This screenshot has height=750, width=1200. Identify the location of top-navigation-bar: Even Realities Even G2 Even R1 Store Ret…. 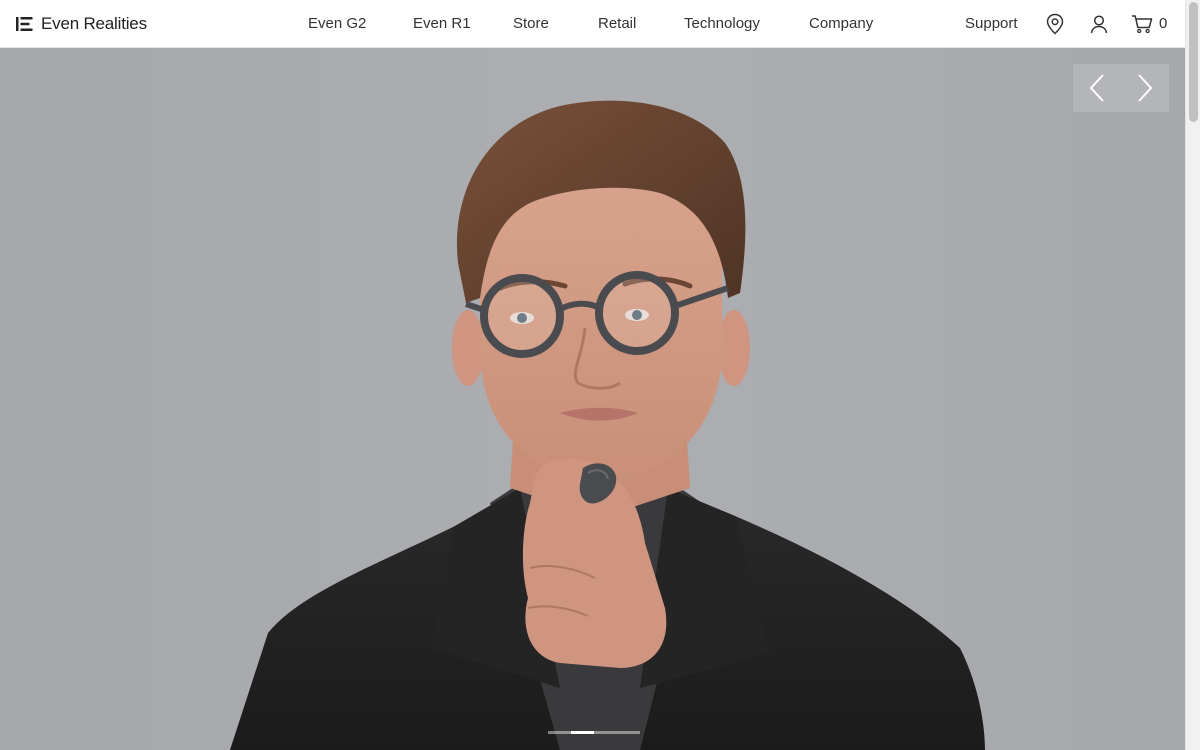
(592, 24).